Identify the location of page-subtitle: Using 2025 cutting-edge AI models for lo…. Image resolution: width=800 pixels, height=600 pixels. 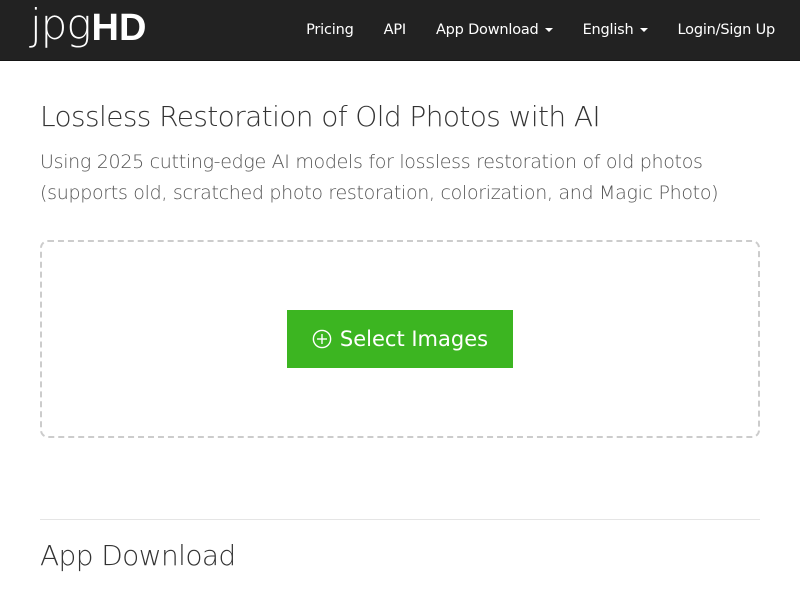
(379, 177).